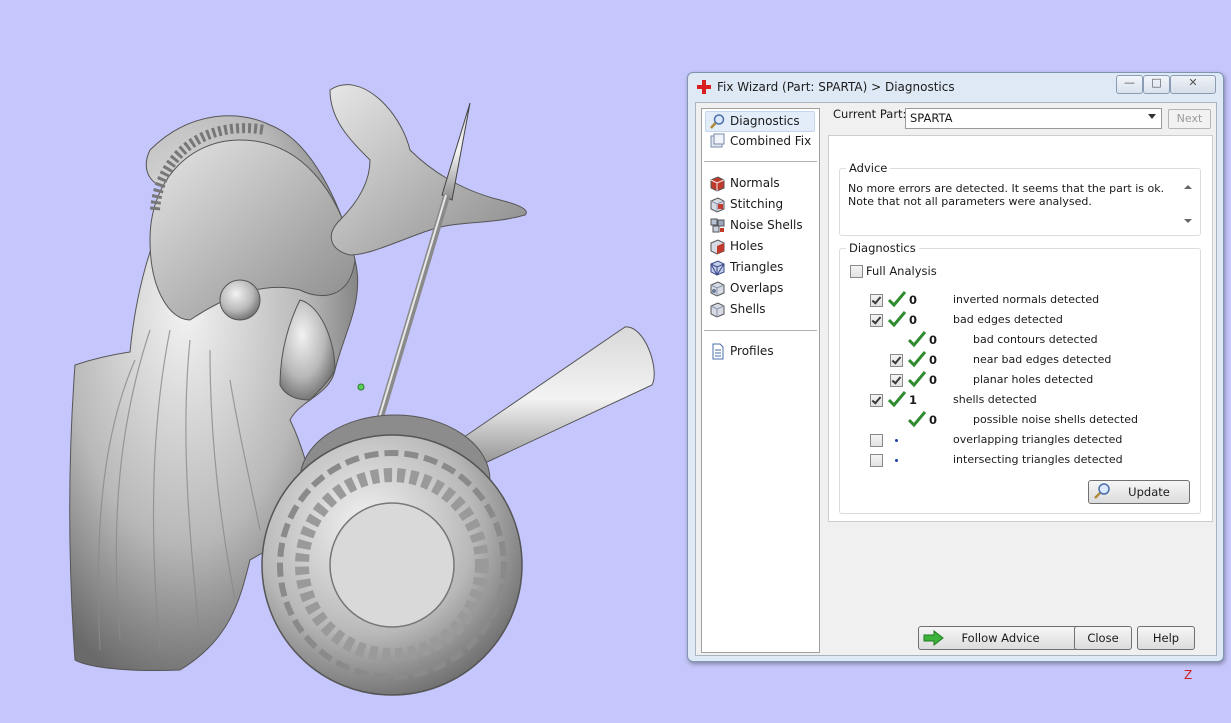  I want to click on maximize-button: □, so click(1156, 84).